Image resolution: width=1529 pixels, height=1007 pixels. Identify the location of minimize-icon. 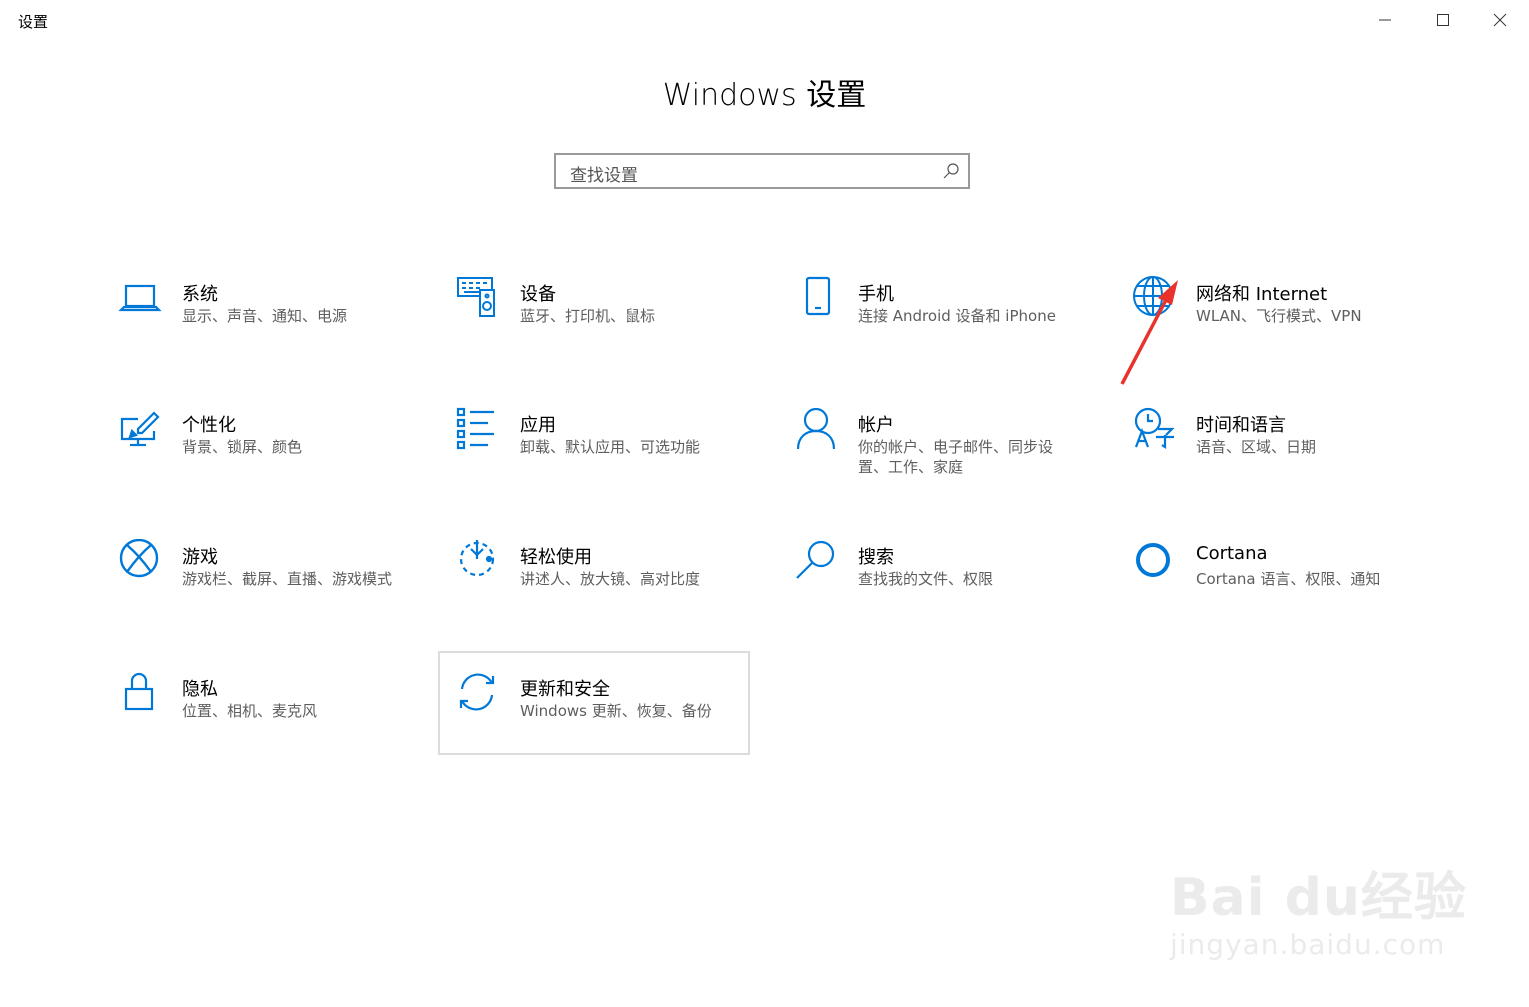
(1385, 20).